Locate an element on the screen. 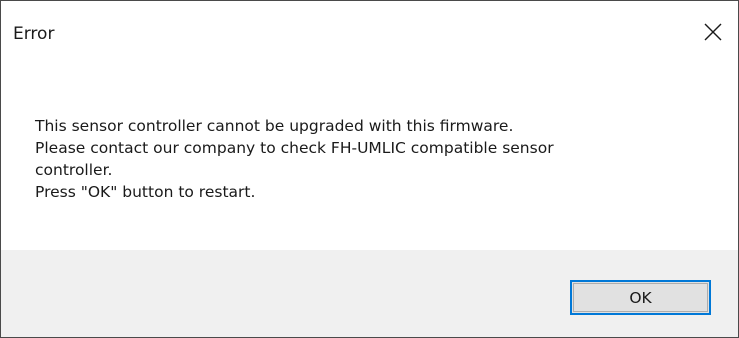 This screenshot has height=338, width=739. close-button is located at coordinates (713, 32).